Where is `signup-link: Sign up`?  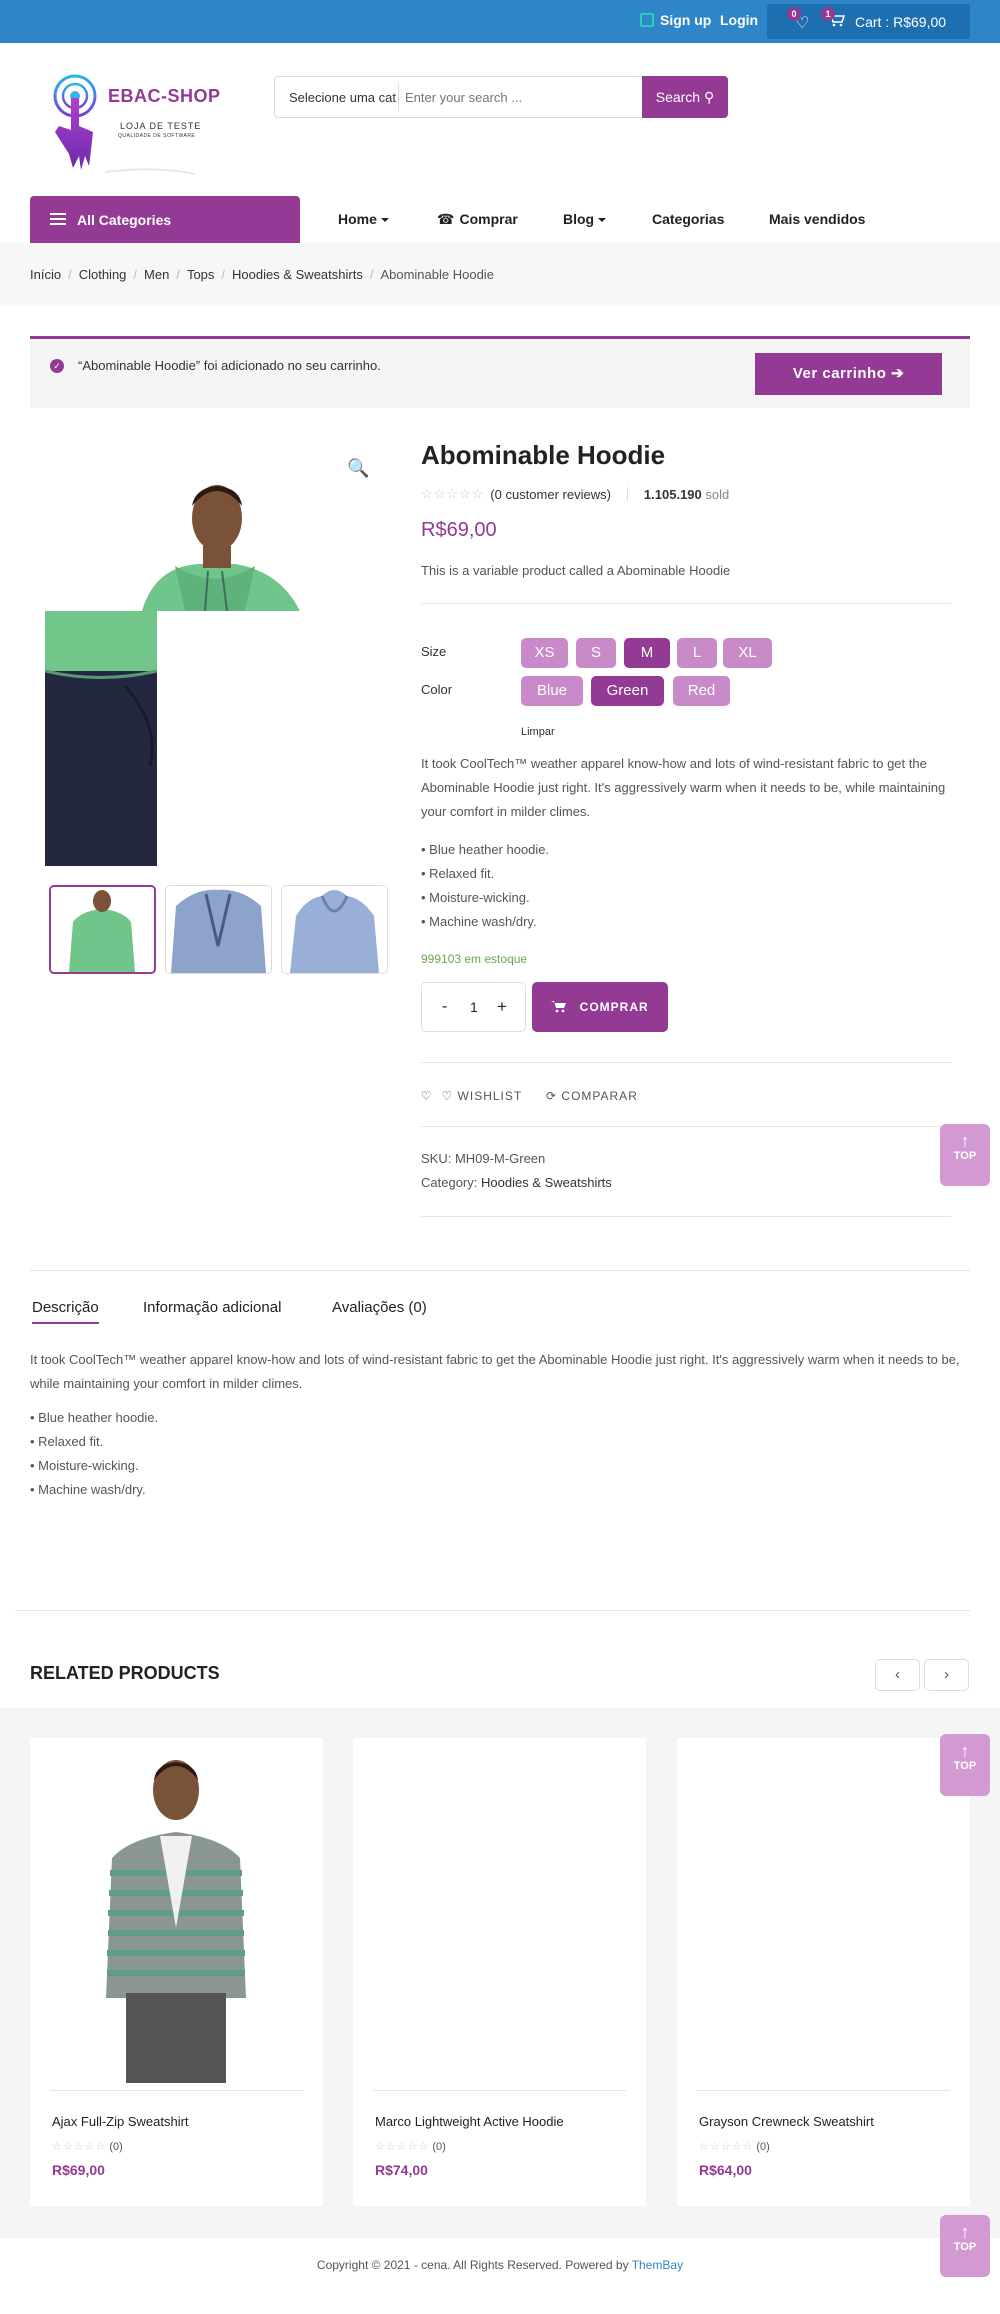
signup-link: Sign up is located at coordinates (675, 20).